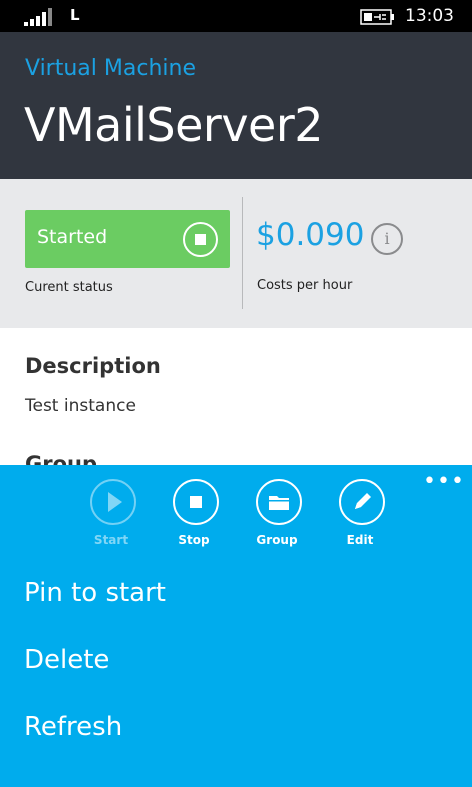  I want to click on menu-item-pin-to-start: Pin to start, so click(95, 593).